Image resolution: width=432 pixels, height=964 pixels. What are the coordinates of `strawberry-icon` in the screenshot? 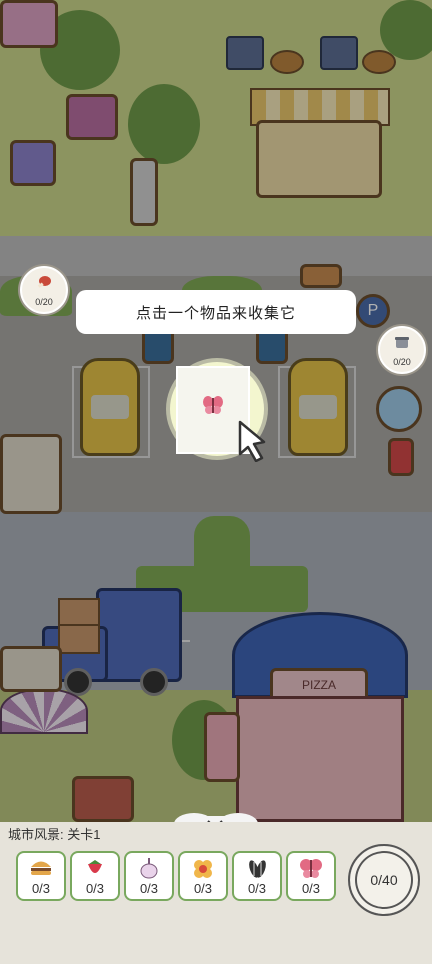 It's located at (95, 868).